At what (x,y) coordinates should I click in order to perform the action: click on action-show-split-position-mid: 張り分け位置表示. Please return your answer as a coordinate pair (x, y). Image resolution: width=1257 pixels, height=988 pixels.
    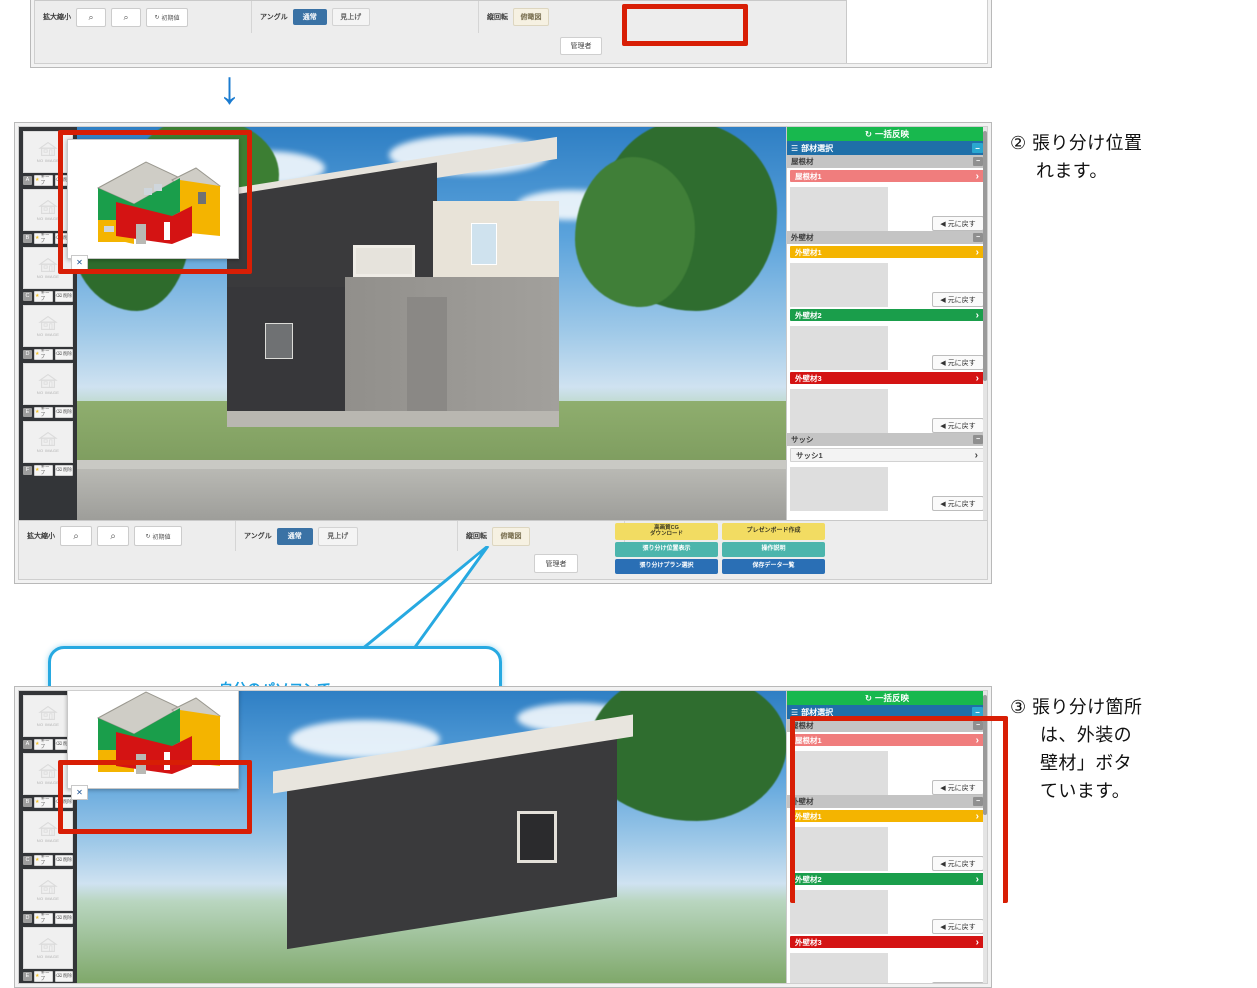
    Looking at the image, I should click on (666, 549).